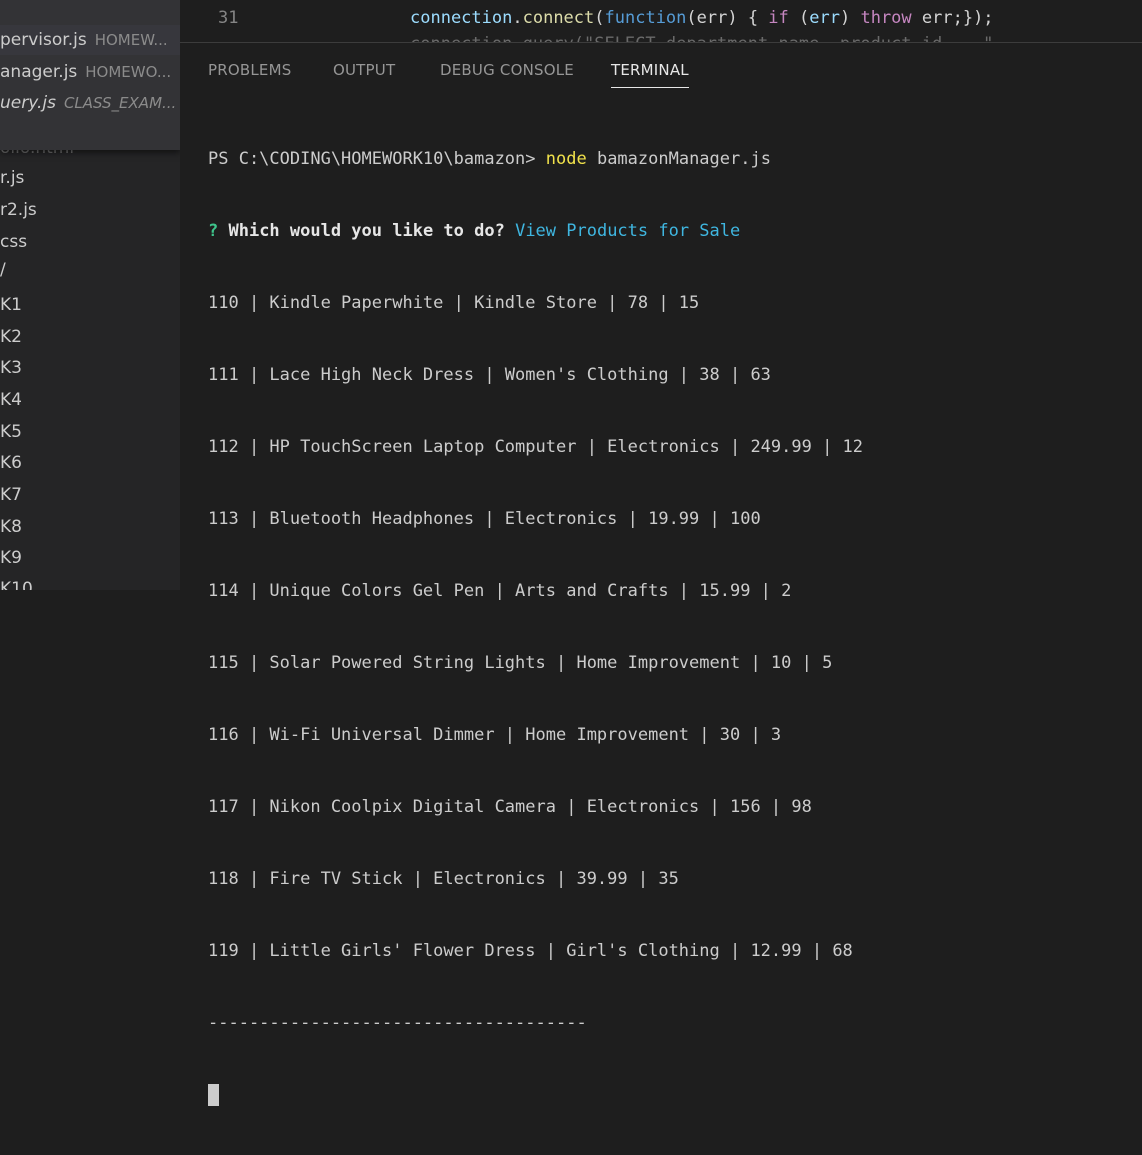 The width and height of the screenshot is (1142, 1155). Describe the element at coordinates (228, 18) in the screenshot. I see `line-number: 31` at that location.